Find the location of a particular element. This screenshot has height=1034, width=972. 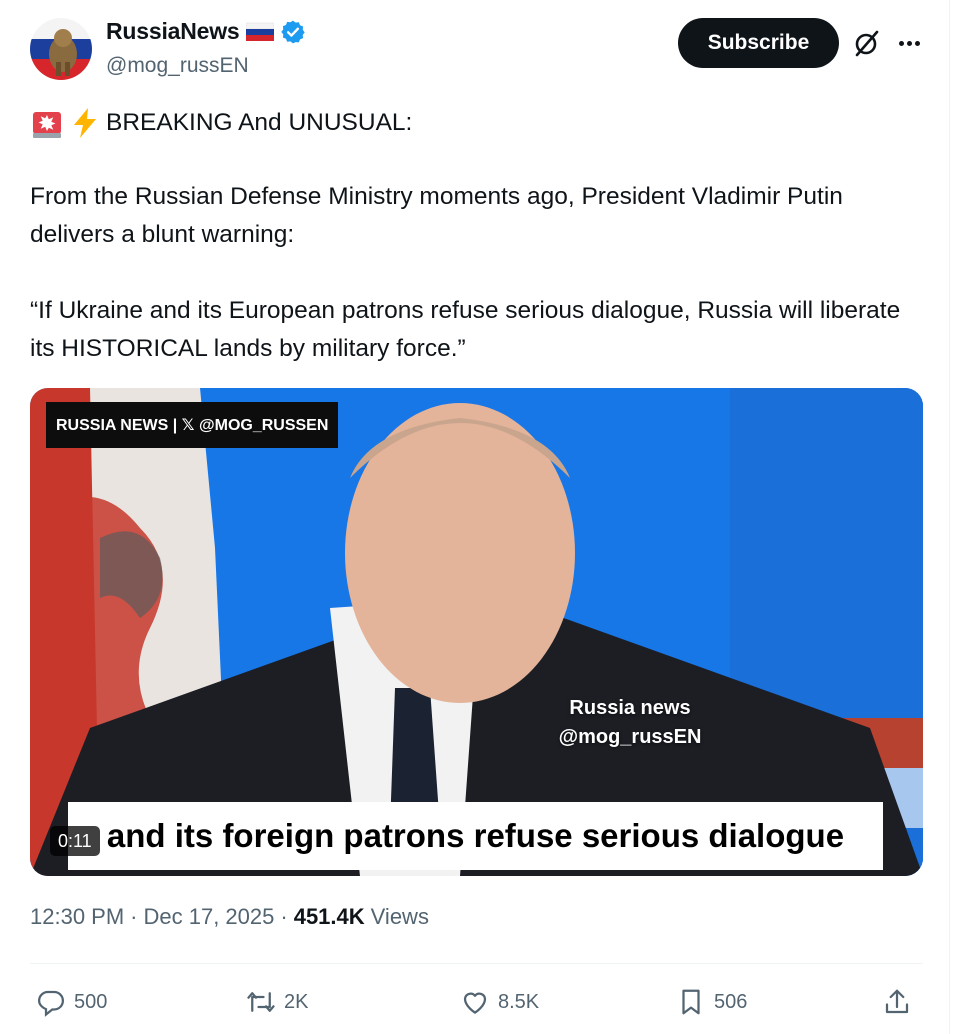

video-timestamp: 0:11 is located at coordinates (75, 841).